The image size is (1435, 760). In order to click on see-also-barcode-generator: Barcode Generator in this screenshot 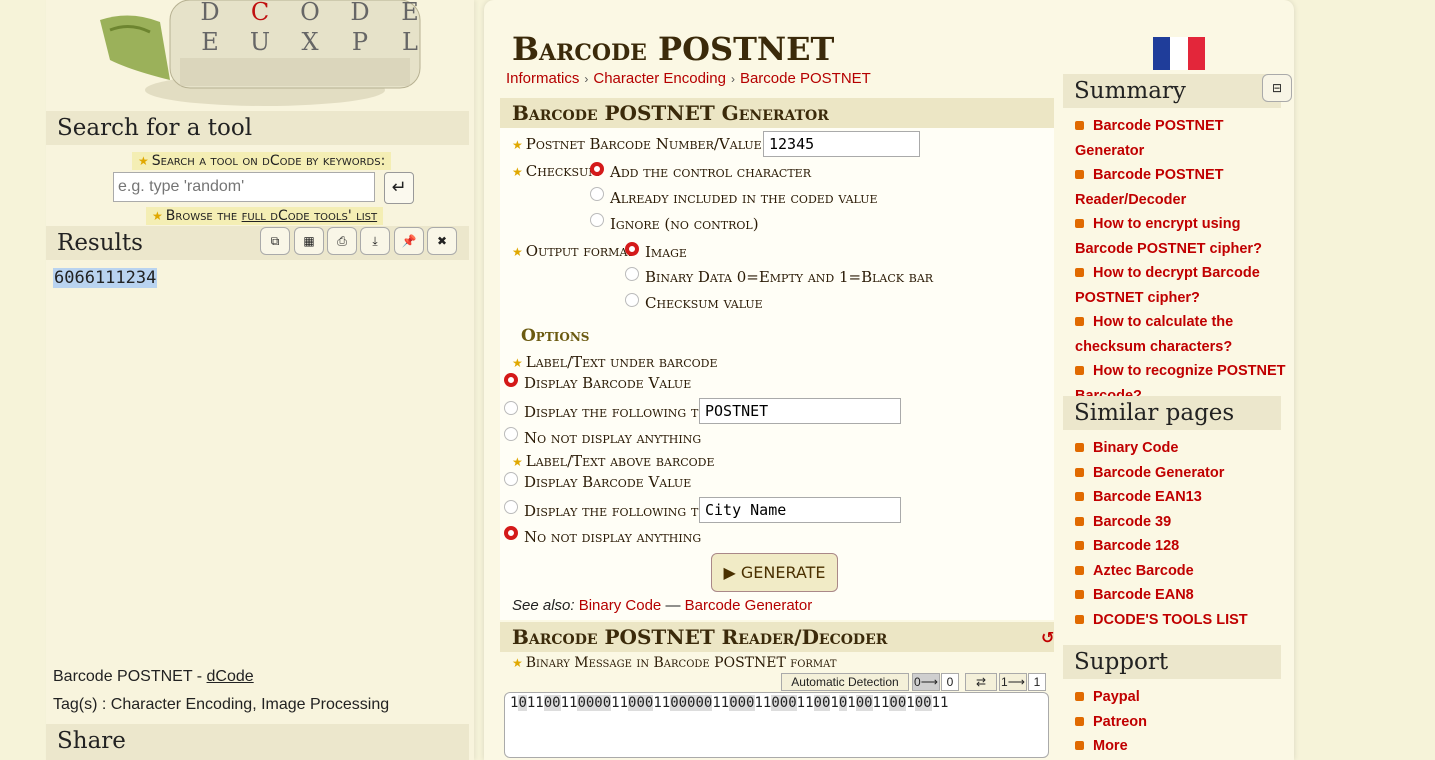, I will do `click(749, 605)`.